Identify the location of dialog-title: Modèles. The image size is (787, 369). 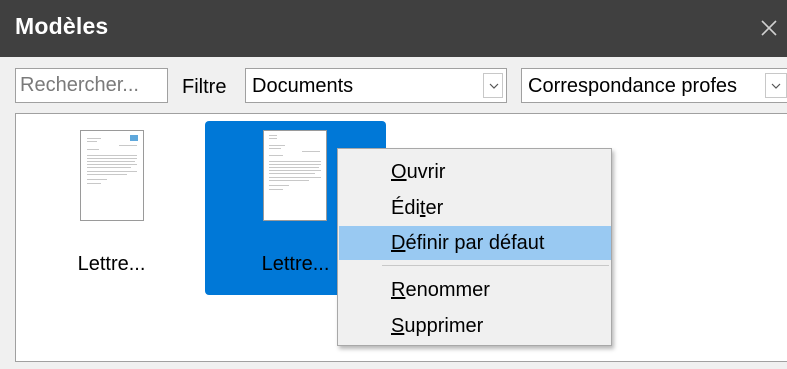
(62, 26).